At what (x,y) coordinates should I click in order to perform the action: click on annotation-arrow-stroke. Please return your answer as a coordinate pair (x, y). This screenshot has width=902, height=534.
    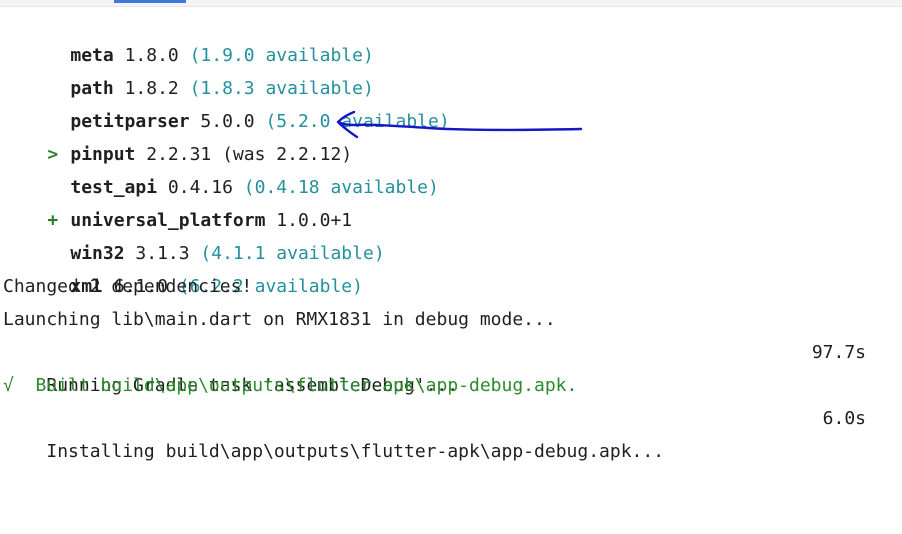
    Looking at the image, I should click on (459, 124).